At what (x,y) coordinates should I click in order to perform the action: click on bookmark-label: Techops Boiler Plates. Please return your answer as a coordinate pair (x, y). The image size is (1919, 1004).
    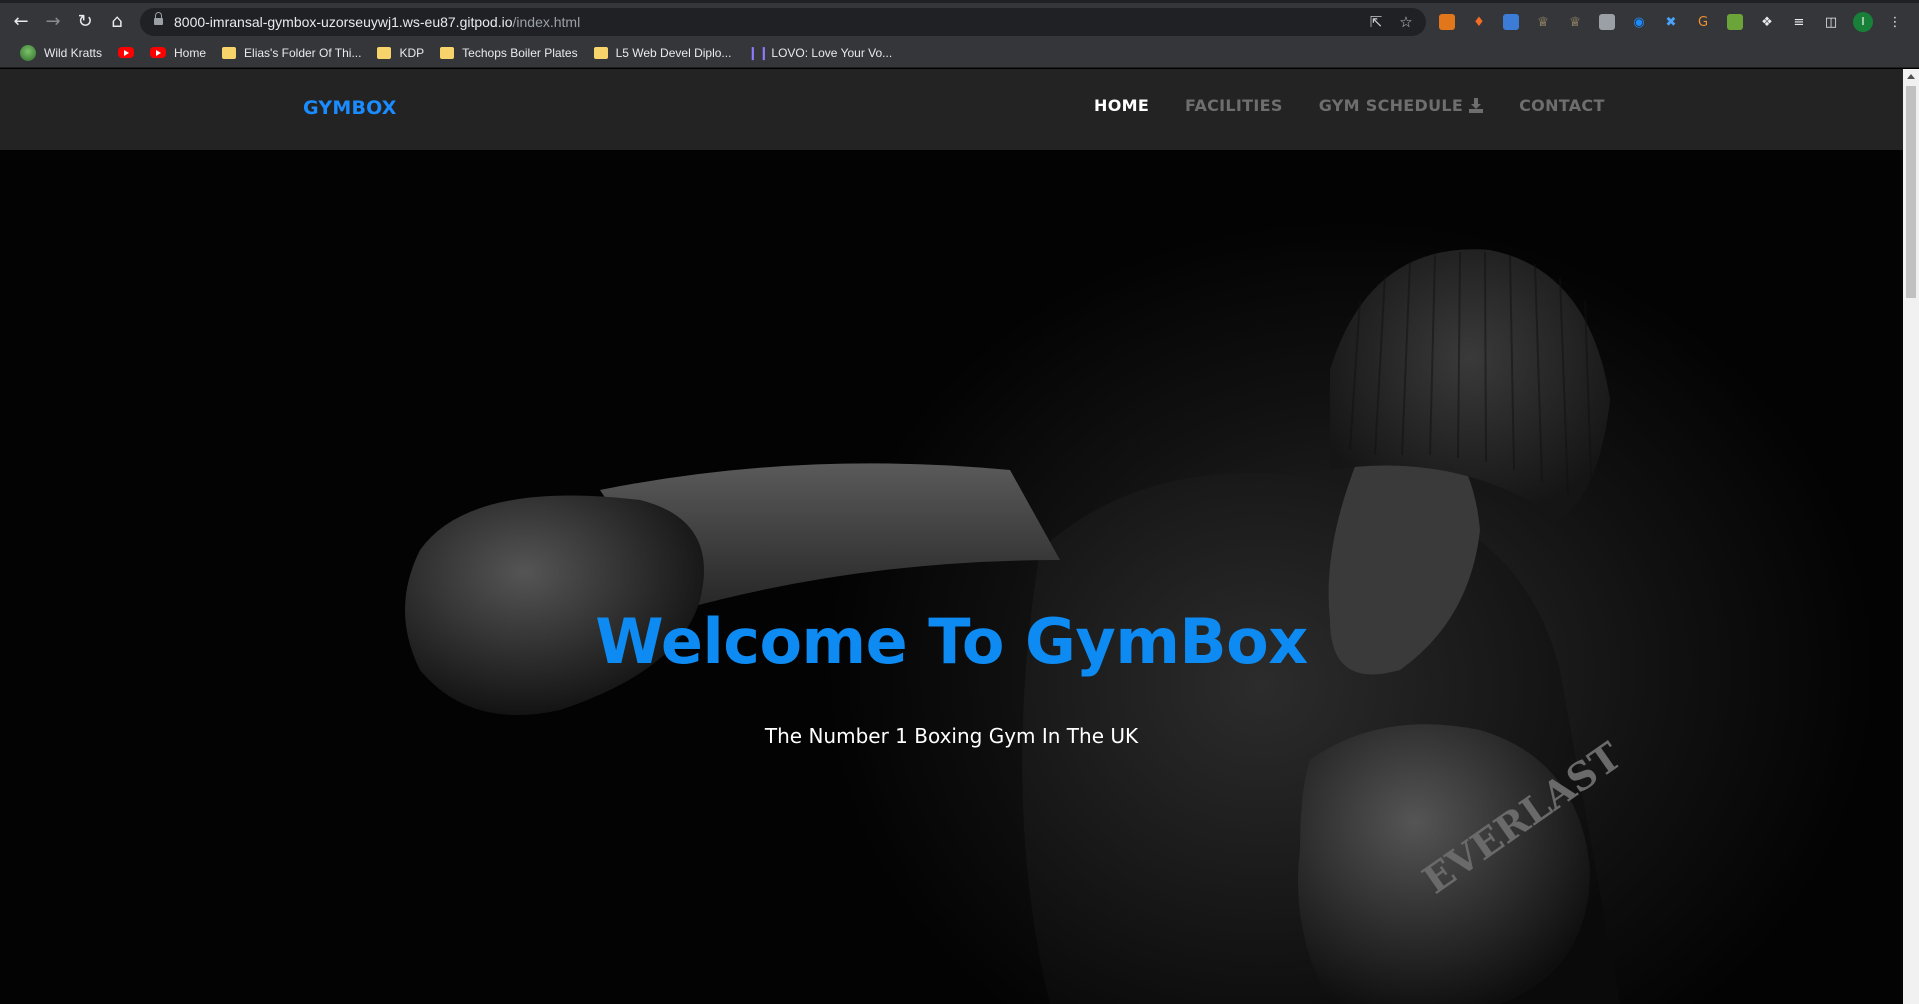
    Looking at the image, I should click on (520, 52).